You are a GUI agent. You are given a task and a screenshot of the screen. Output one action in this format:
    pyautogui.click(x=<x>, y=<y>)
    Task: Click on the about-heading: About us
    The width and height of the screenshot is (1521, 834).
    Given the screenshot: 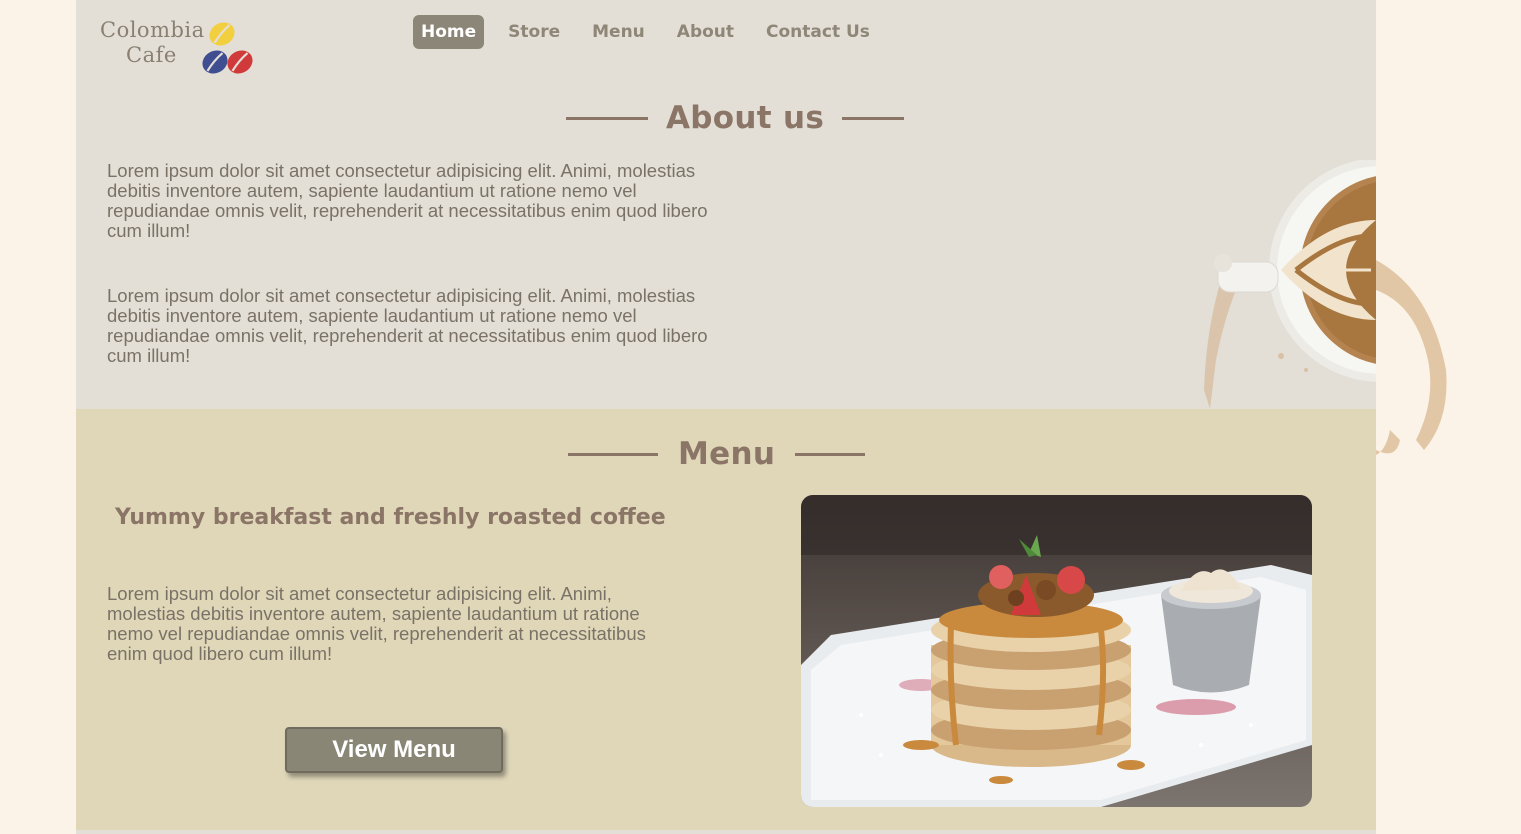 What is the action you would take?
    pyautogui.click(x=735, y=118)
    